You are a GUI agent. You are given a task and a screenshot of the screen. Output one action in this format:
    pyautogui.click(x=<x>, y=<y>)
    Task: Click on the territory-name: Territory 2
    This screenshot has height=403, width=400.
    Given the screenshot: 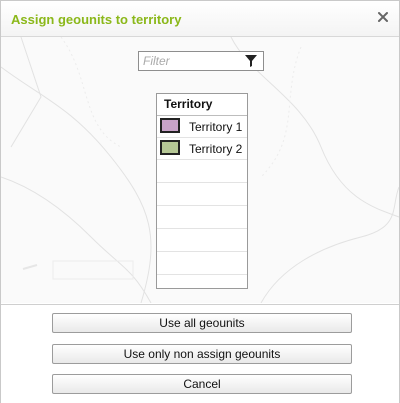 What is the action you would take?
    pyautogui.click(x=216, y=149)
    